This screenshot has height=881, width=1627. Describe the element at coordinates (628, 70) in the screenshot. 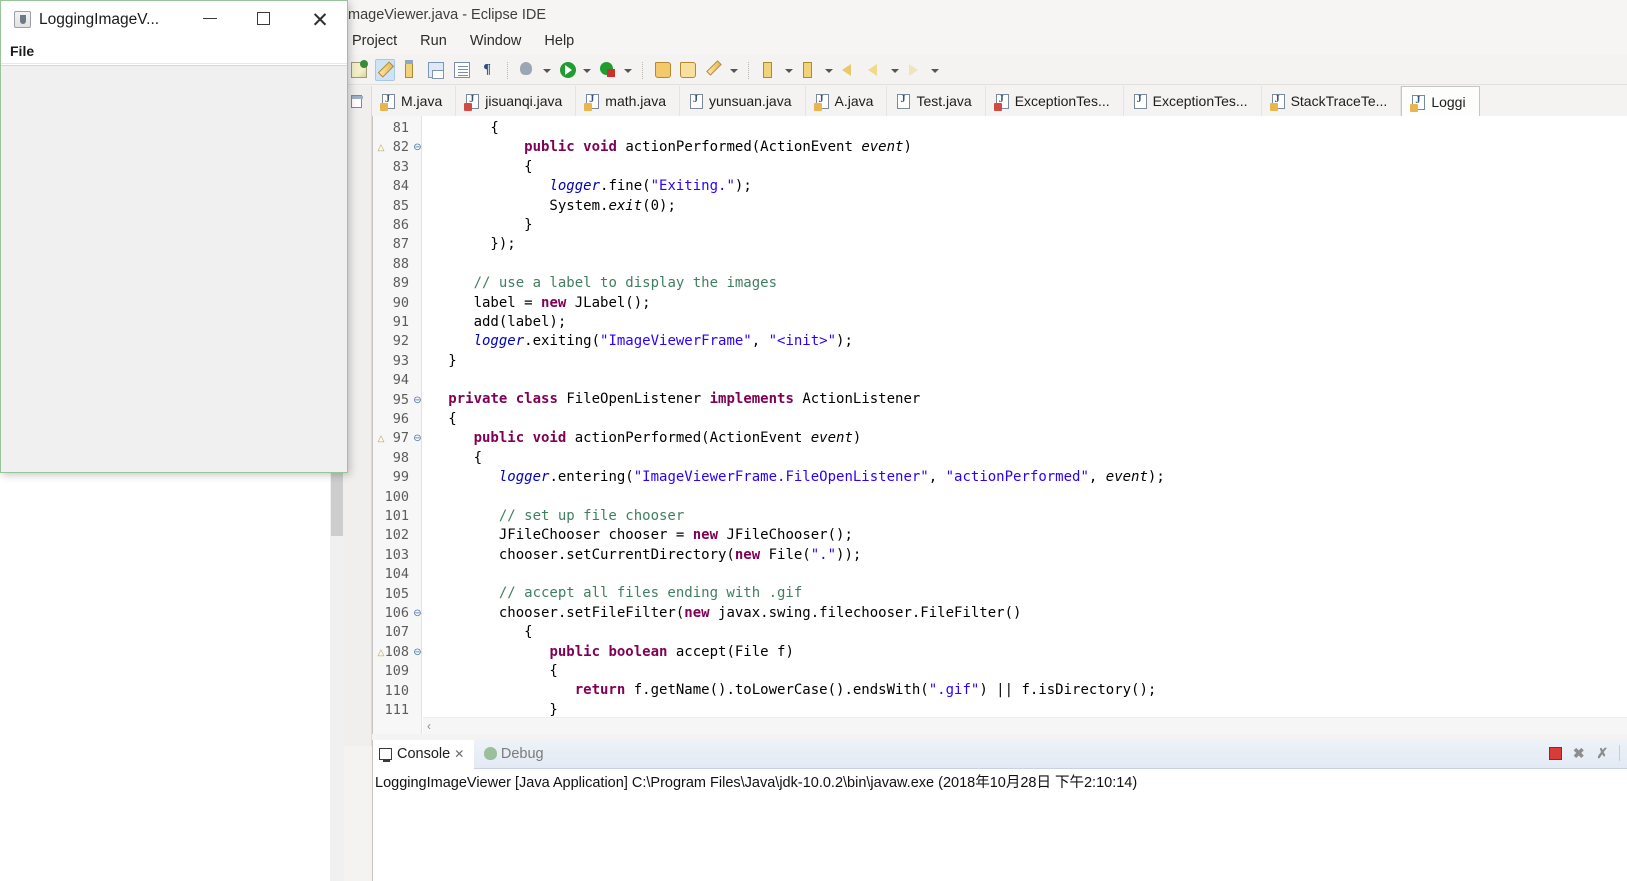

I see `run-external-dropdown-arrow-icon` at that location.